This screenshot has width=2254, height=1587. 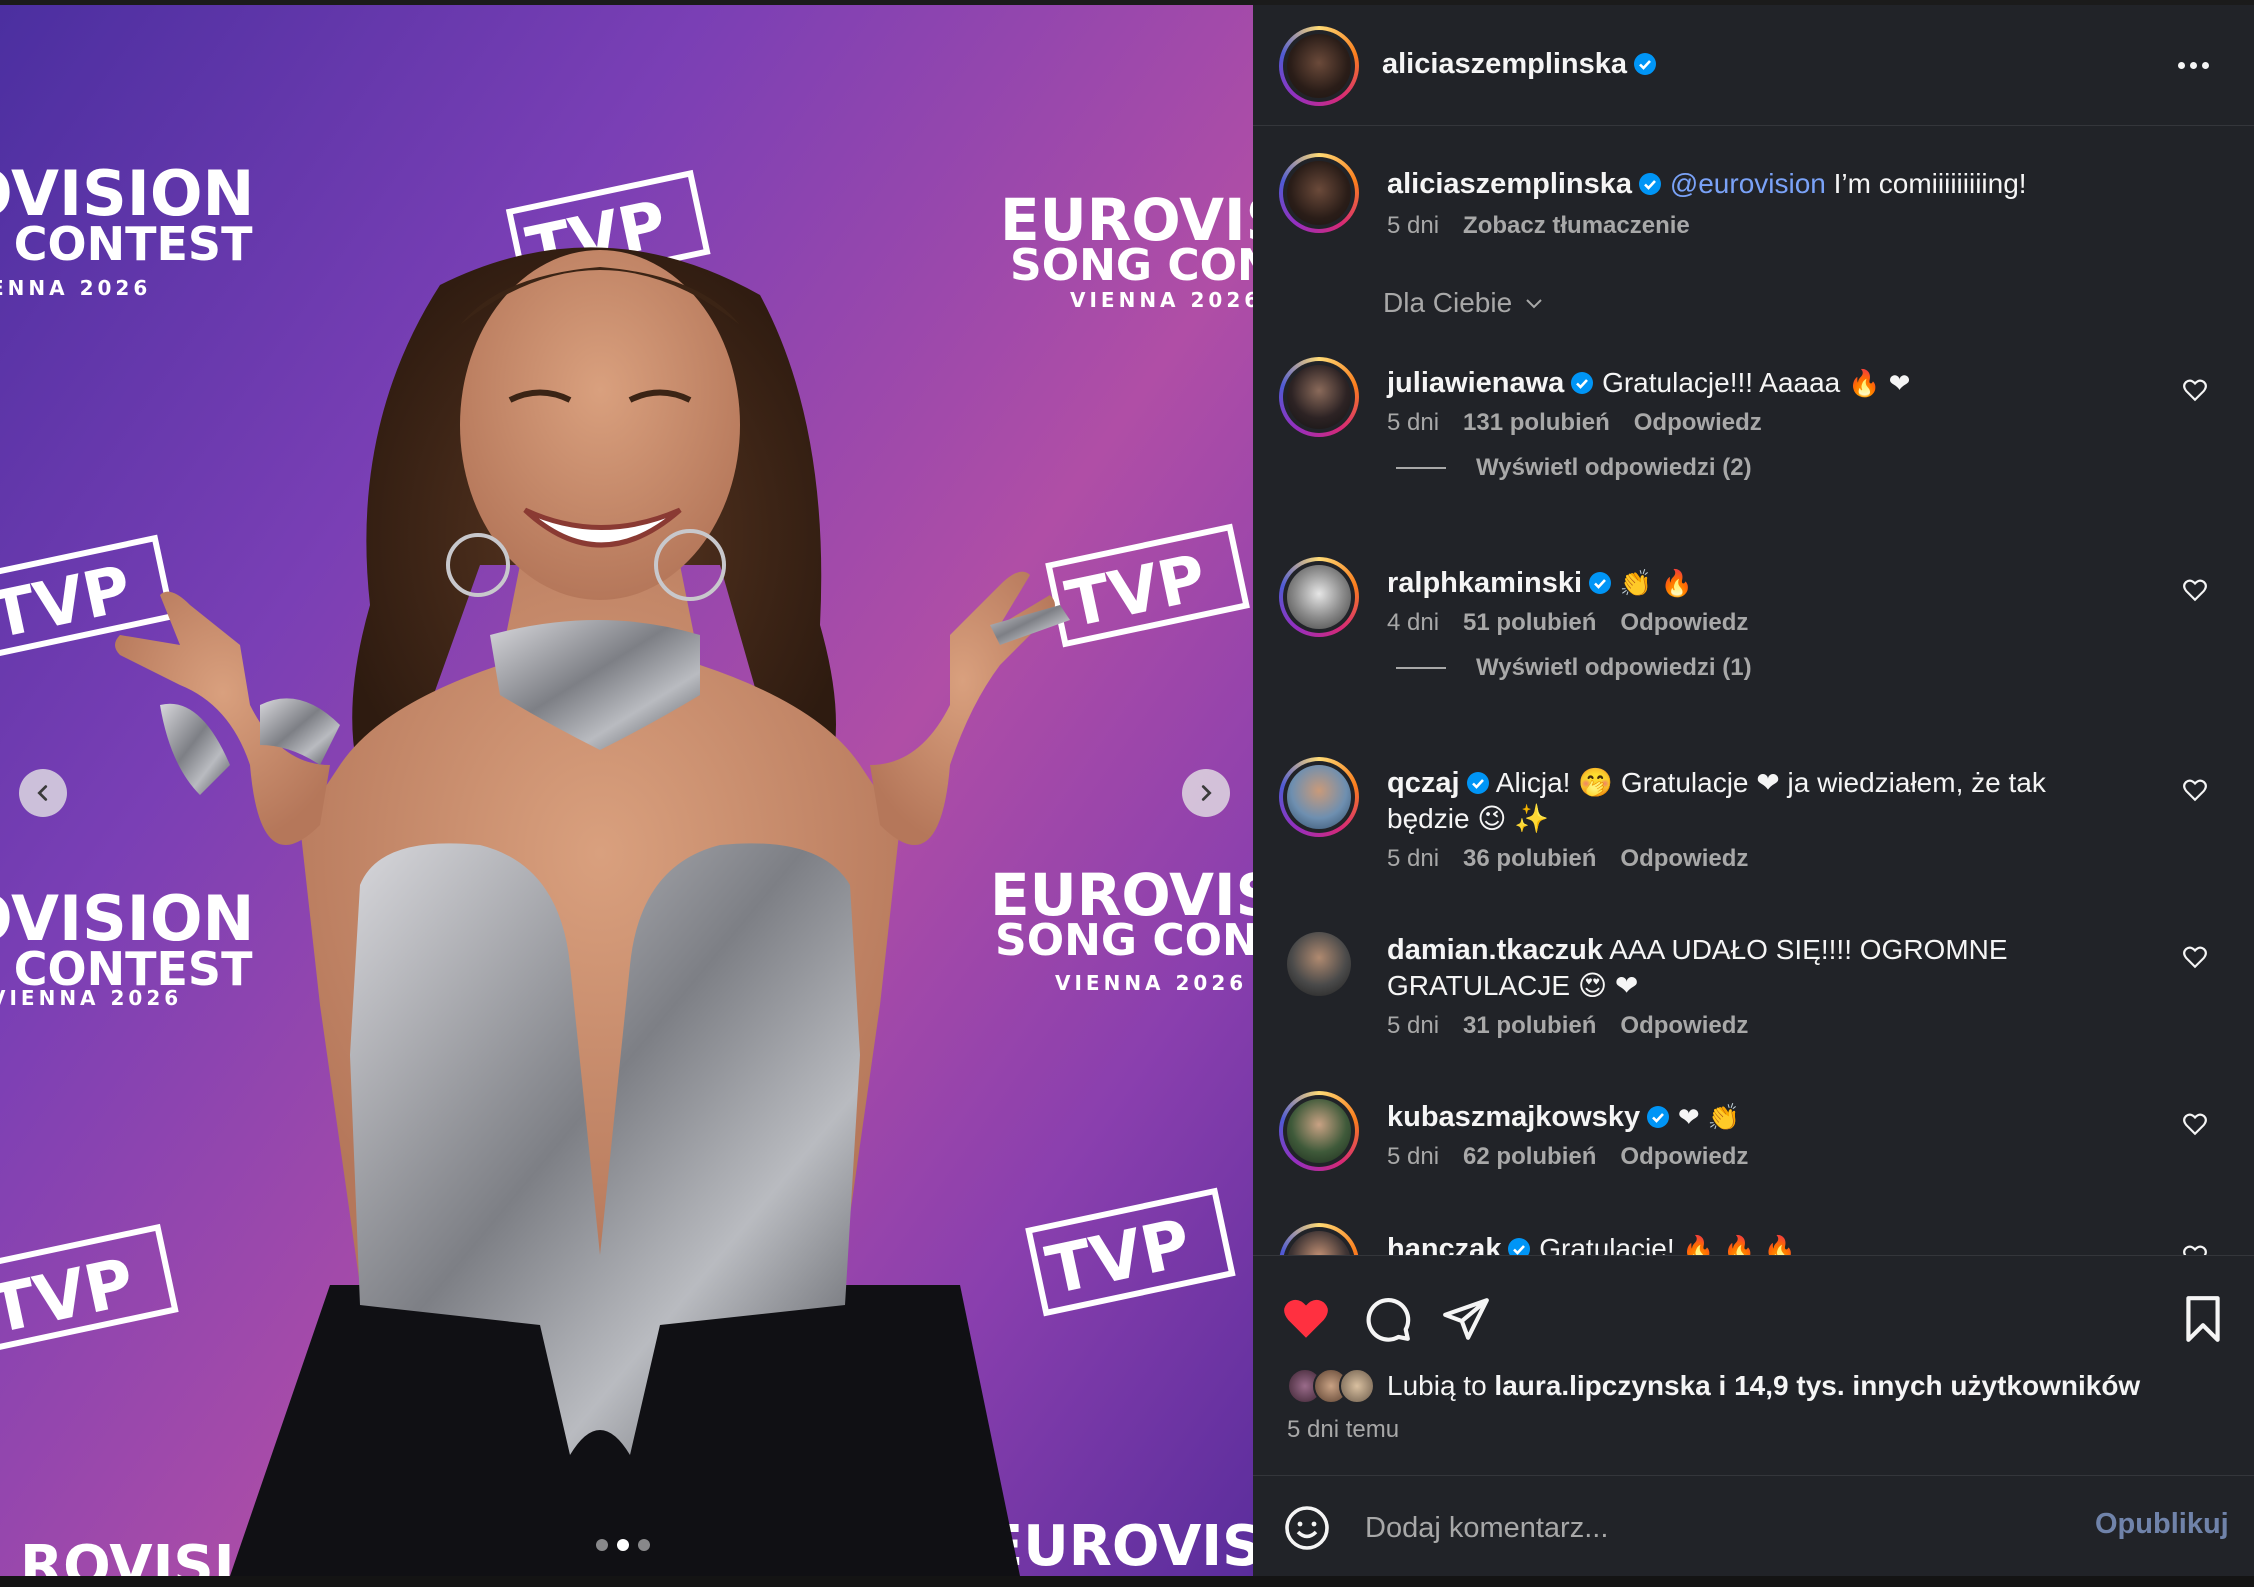 What do you see at coordinates (1343, 1430) in the screenshot?
I see `post-time: 5 dni temu` at bounding box center [1343, 1430].